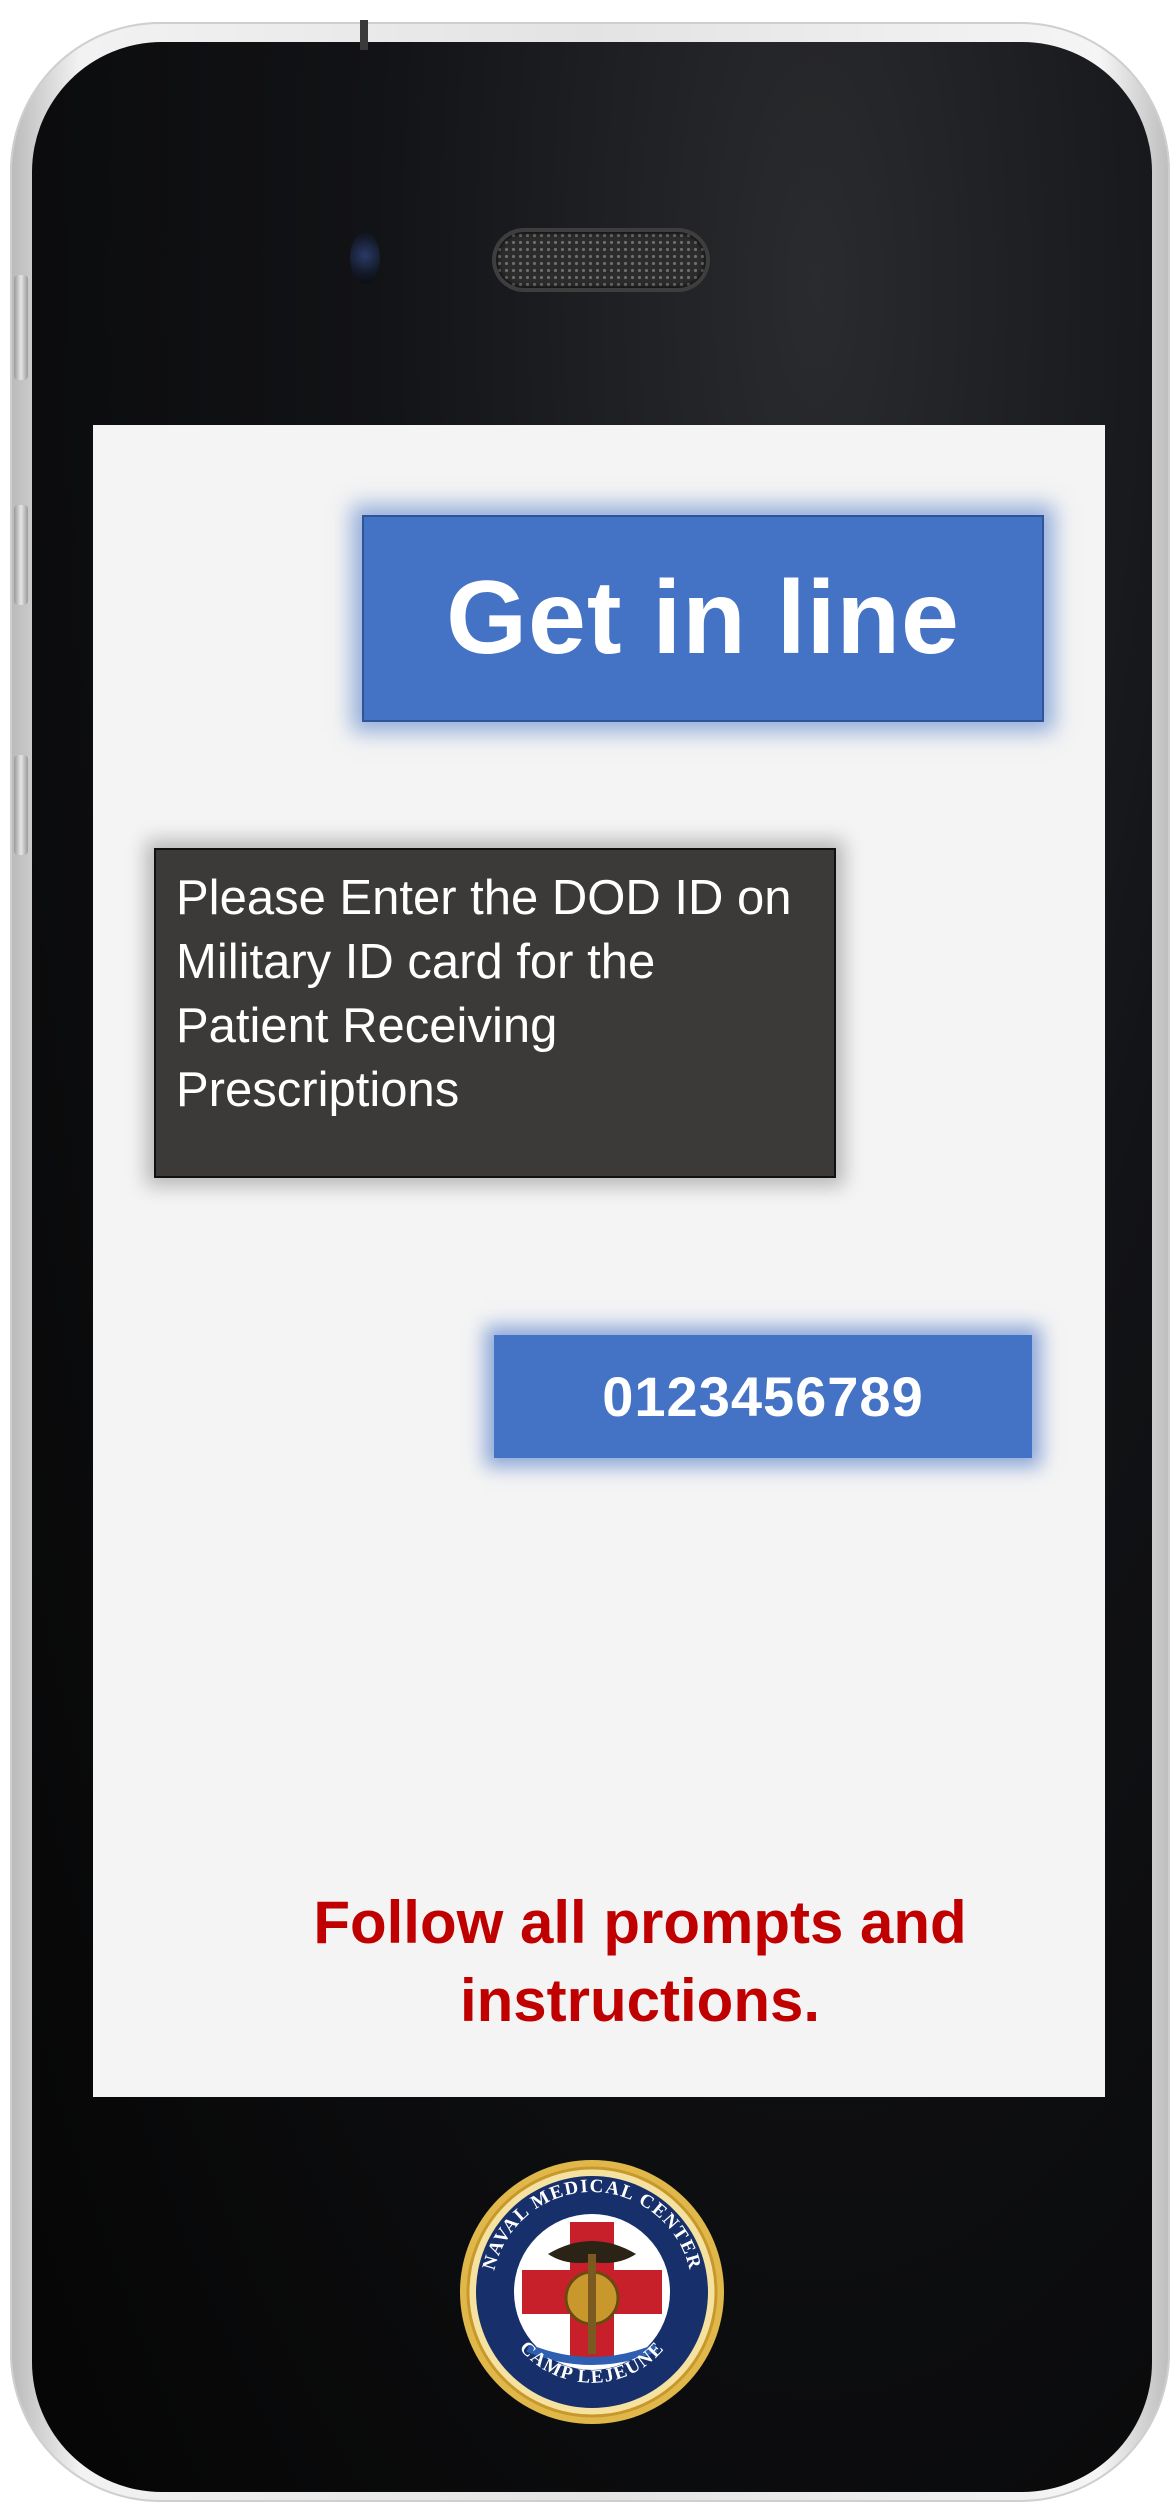 This screenshot has width=1173, height=2502. Describe the element at coordinates (601, 260) in the screenshot. I see `speaker-grille` at that location.